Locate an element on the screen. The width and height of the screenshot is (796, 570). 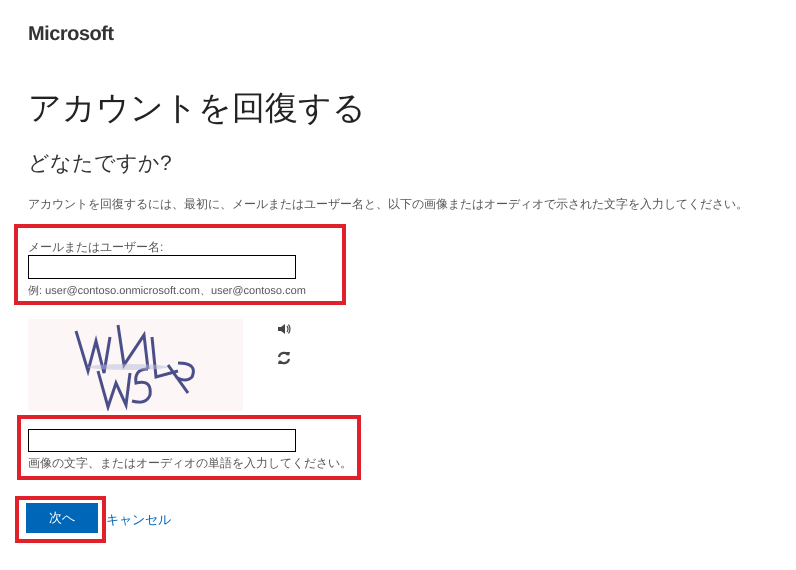
page-title: アカウントを回復する is located at coordinates (197, 108).